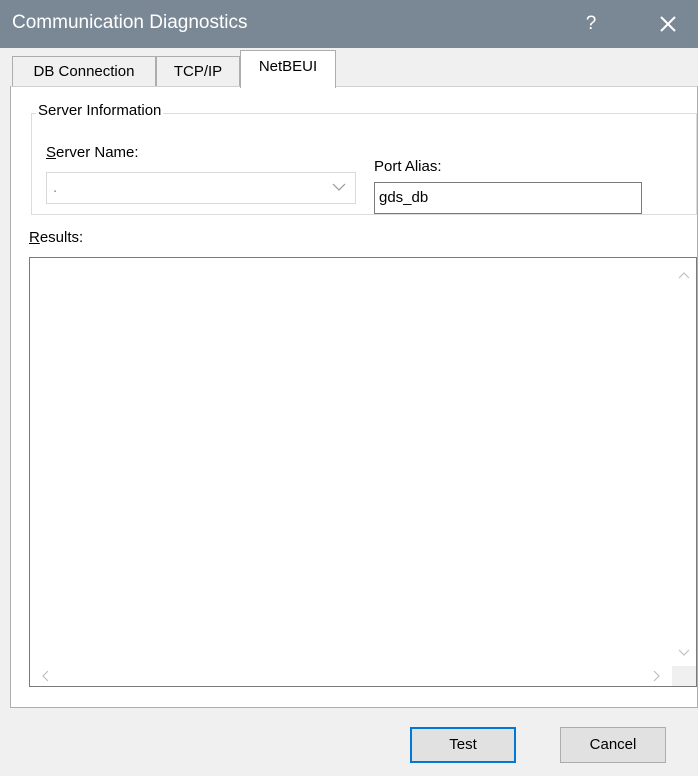 The height and width of the screenshot is (776, 698). Describe the element at coordinates (130, 22) in the screenshot. I see `window-title: Communication Diagnostics` at that location.